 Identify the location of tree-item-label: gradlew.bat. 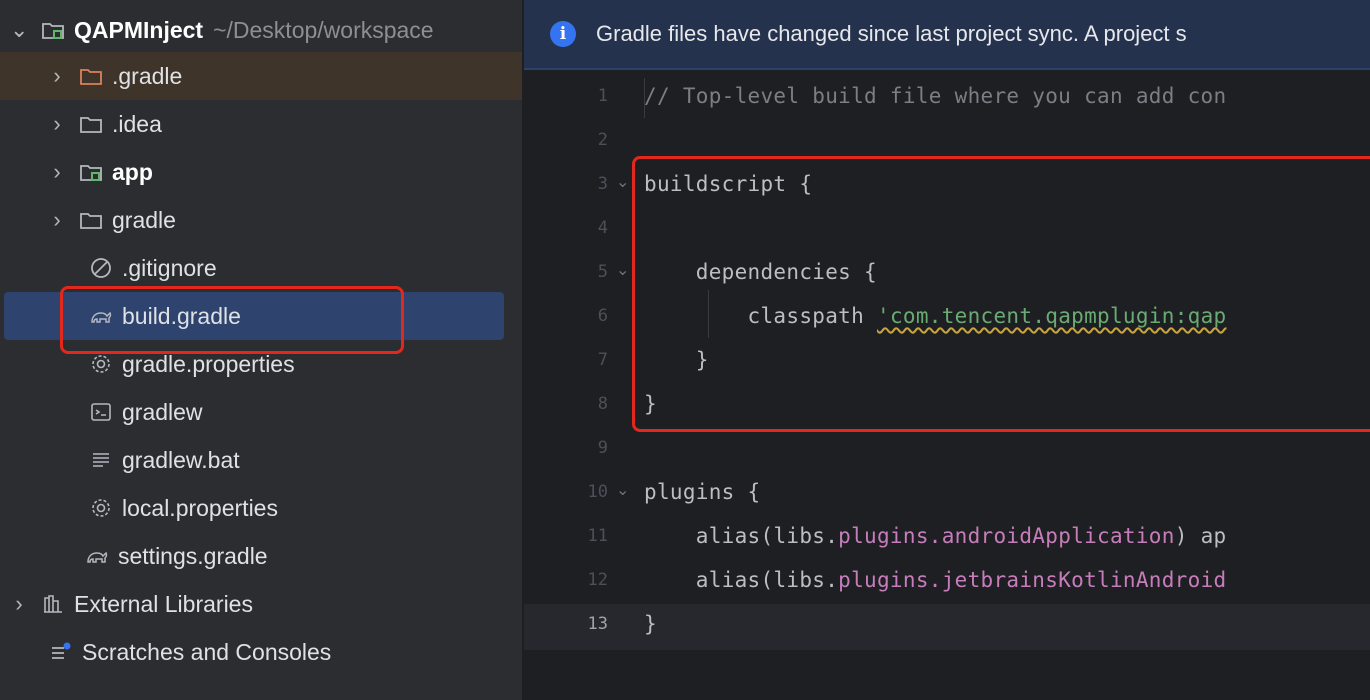
(181, 459).